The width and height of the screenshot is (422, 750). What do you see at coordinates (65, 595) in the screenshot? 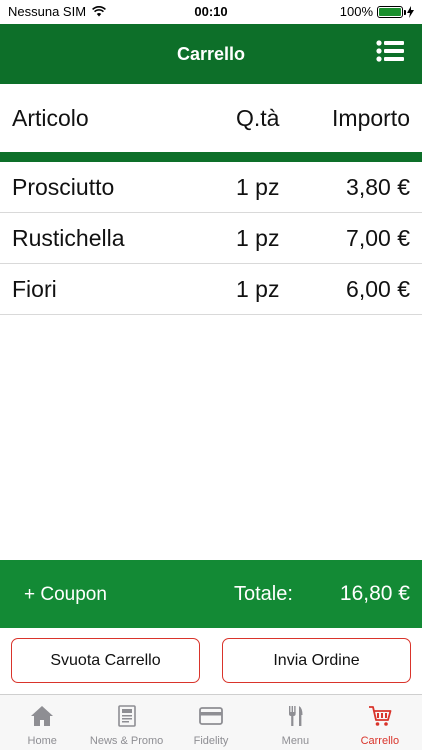
I see `coupon-button: + Coupon` at bounding box center [65, 595].